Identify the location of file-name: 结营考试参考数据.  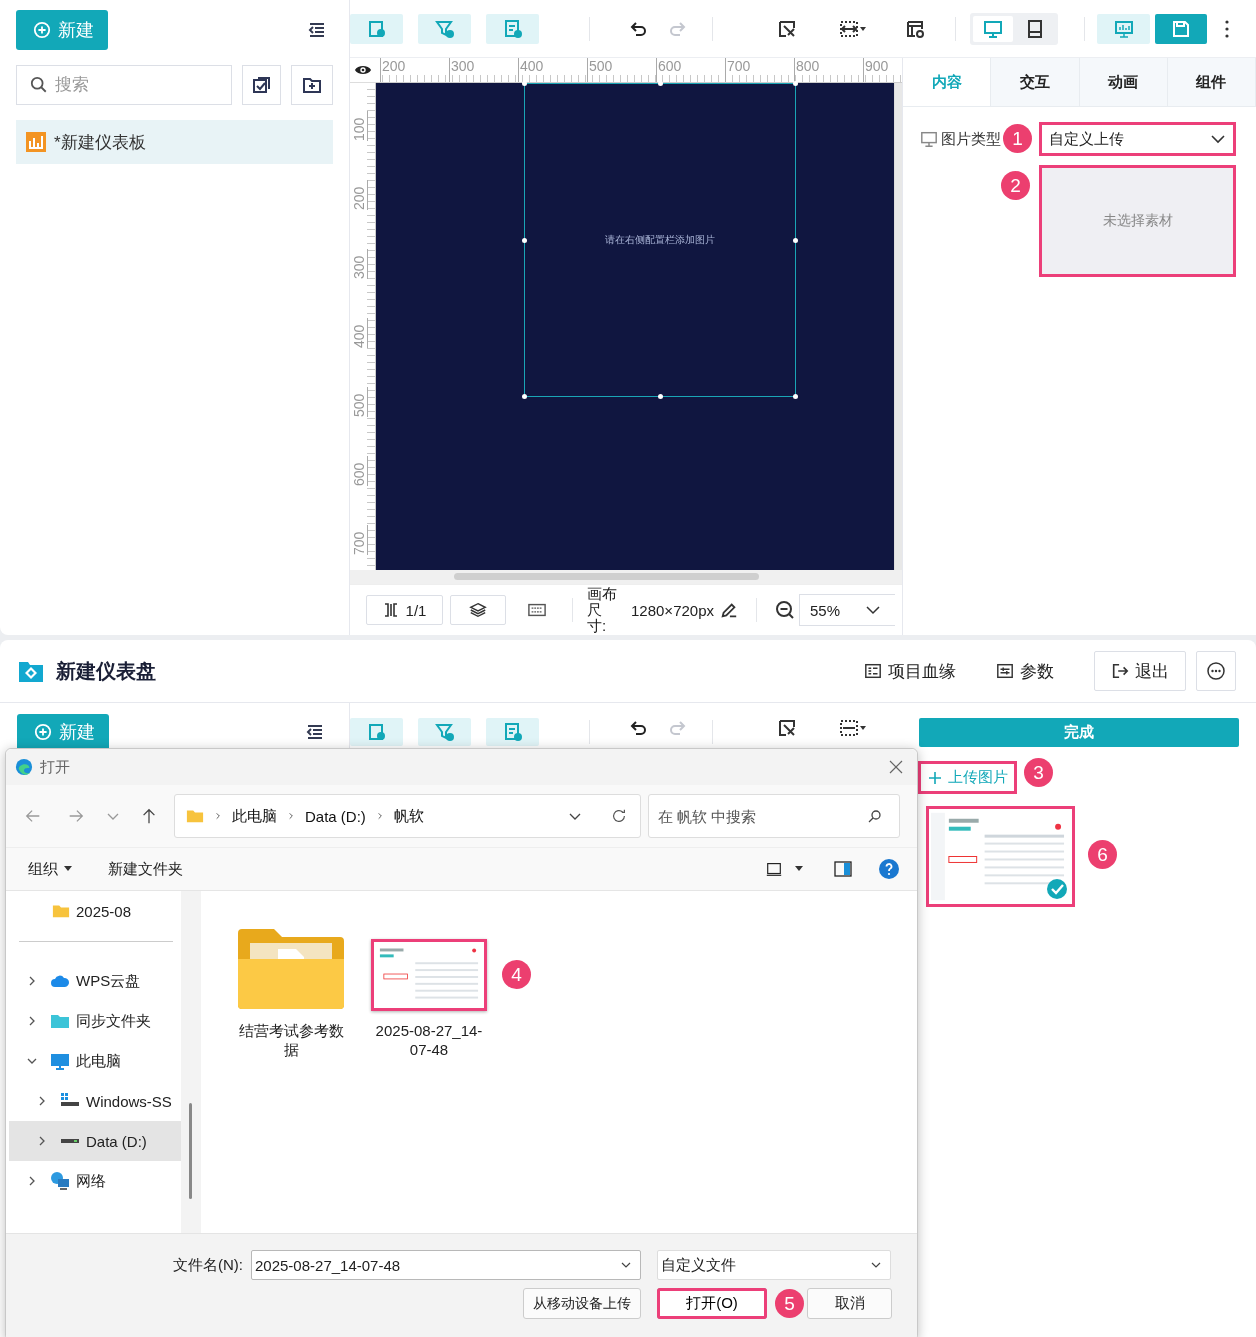
(291, 1040).